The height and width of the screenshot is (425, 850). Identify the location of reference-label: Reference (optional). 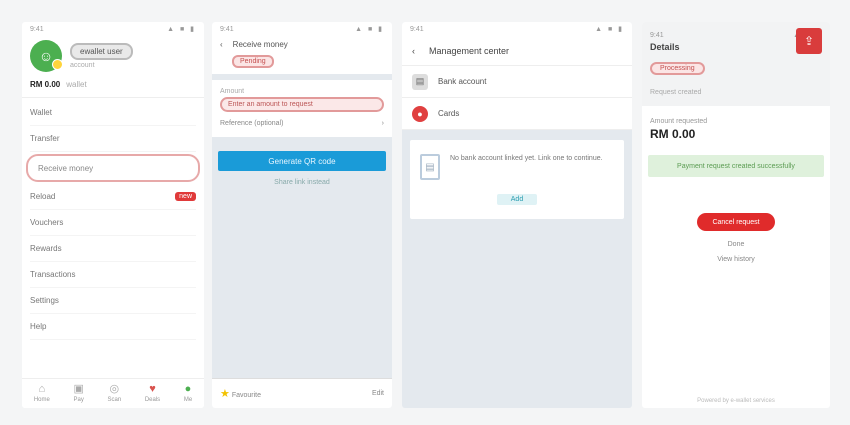
(252, 123).